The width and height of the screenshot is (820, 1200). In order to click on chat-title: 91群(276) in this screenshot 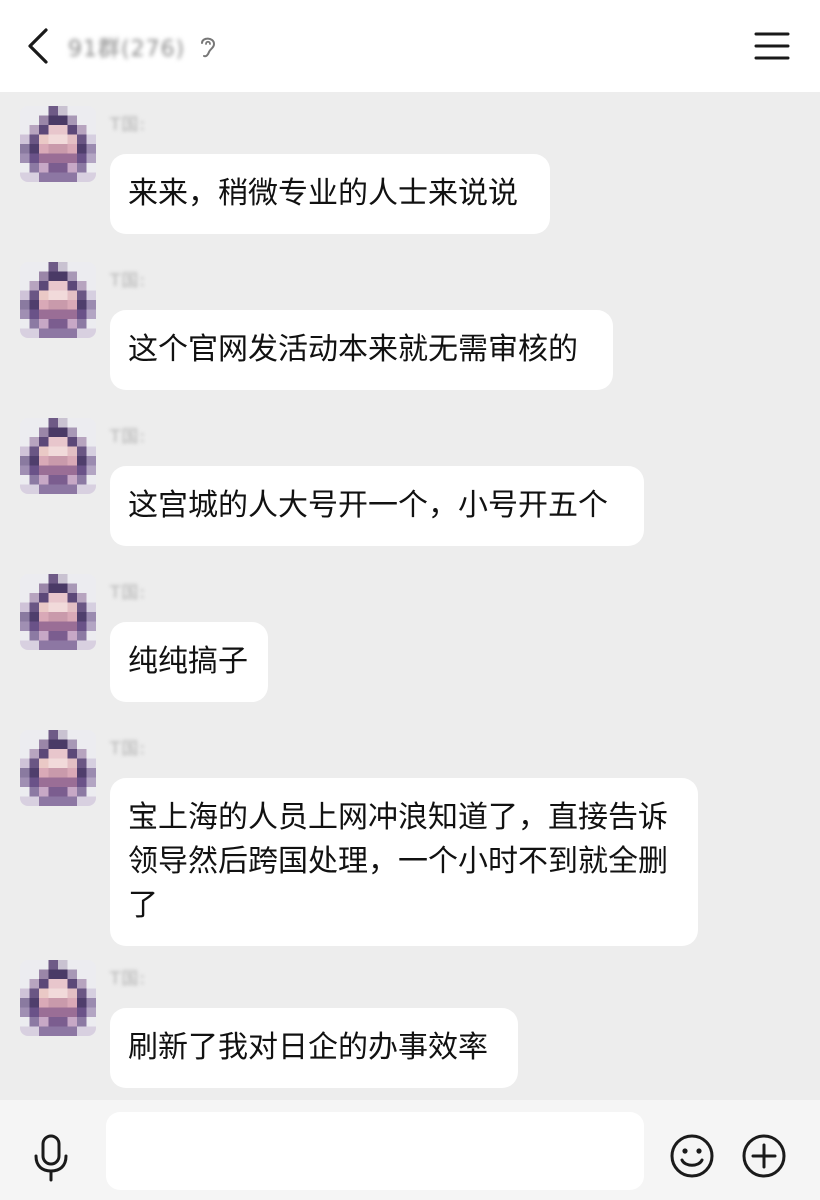, I will do `click(127, 49)`.